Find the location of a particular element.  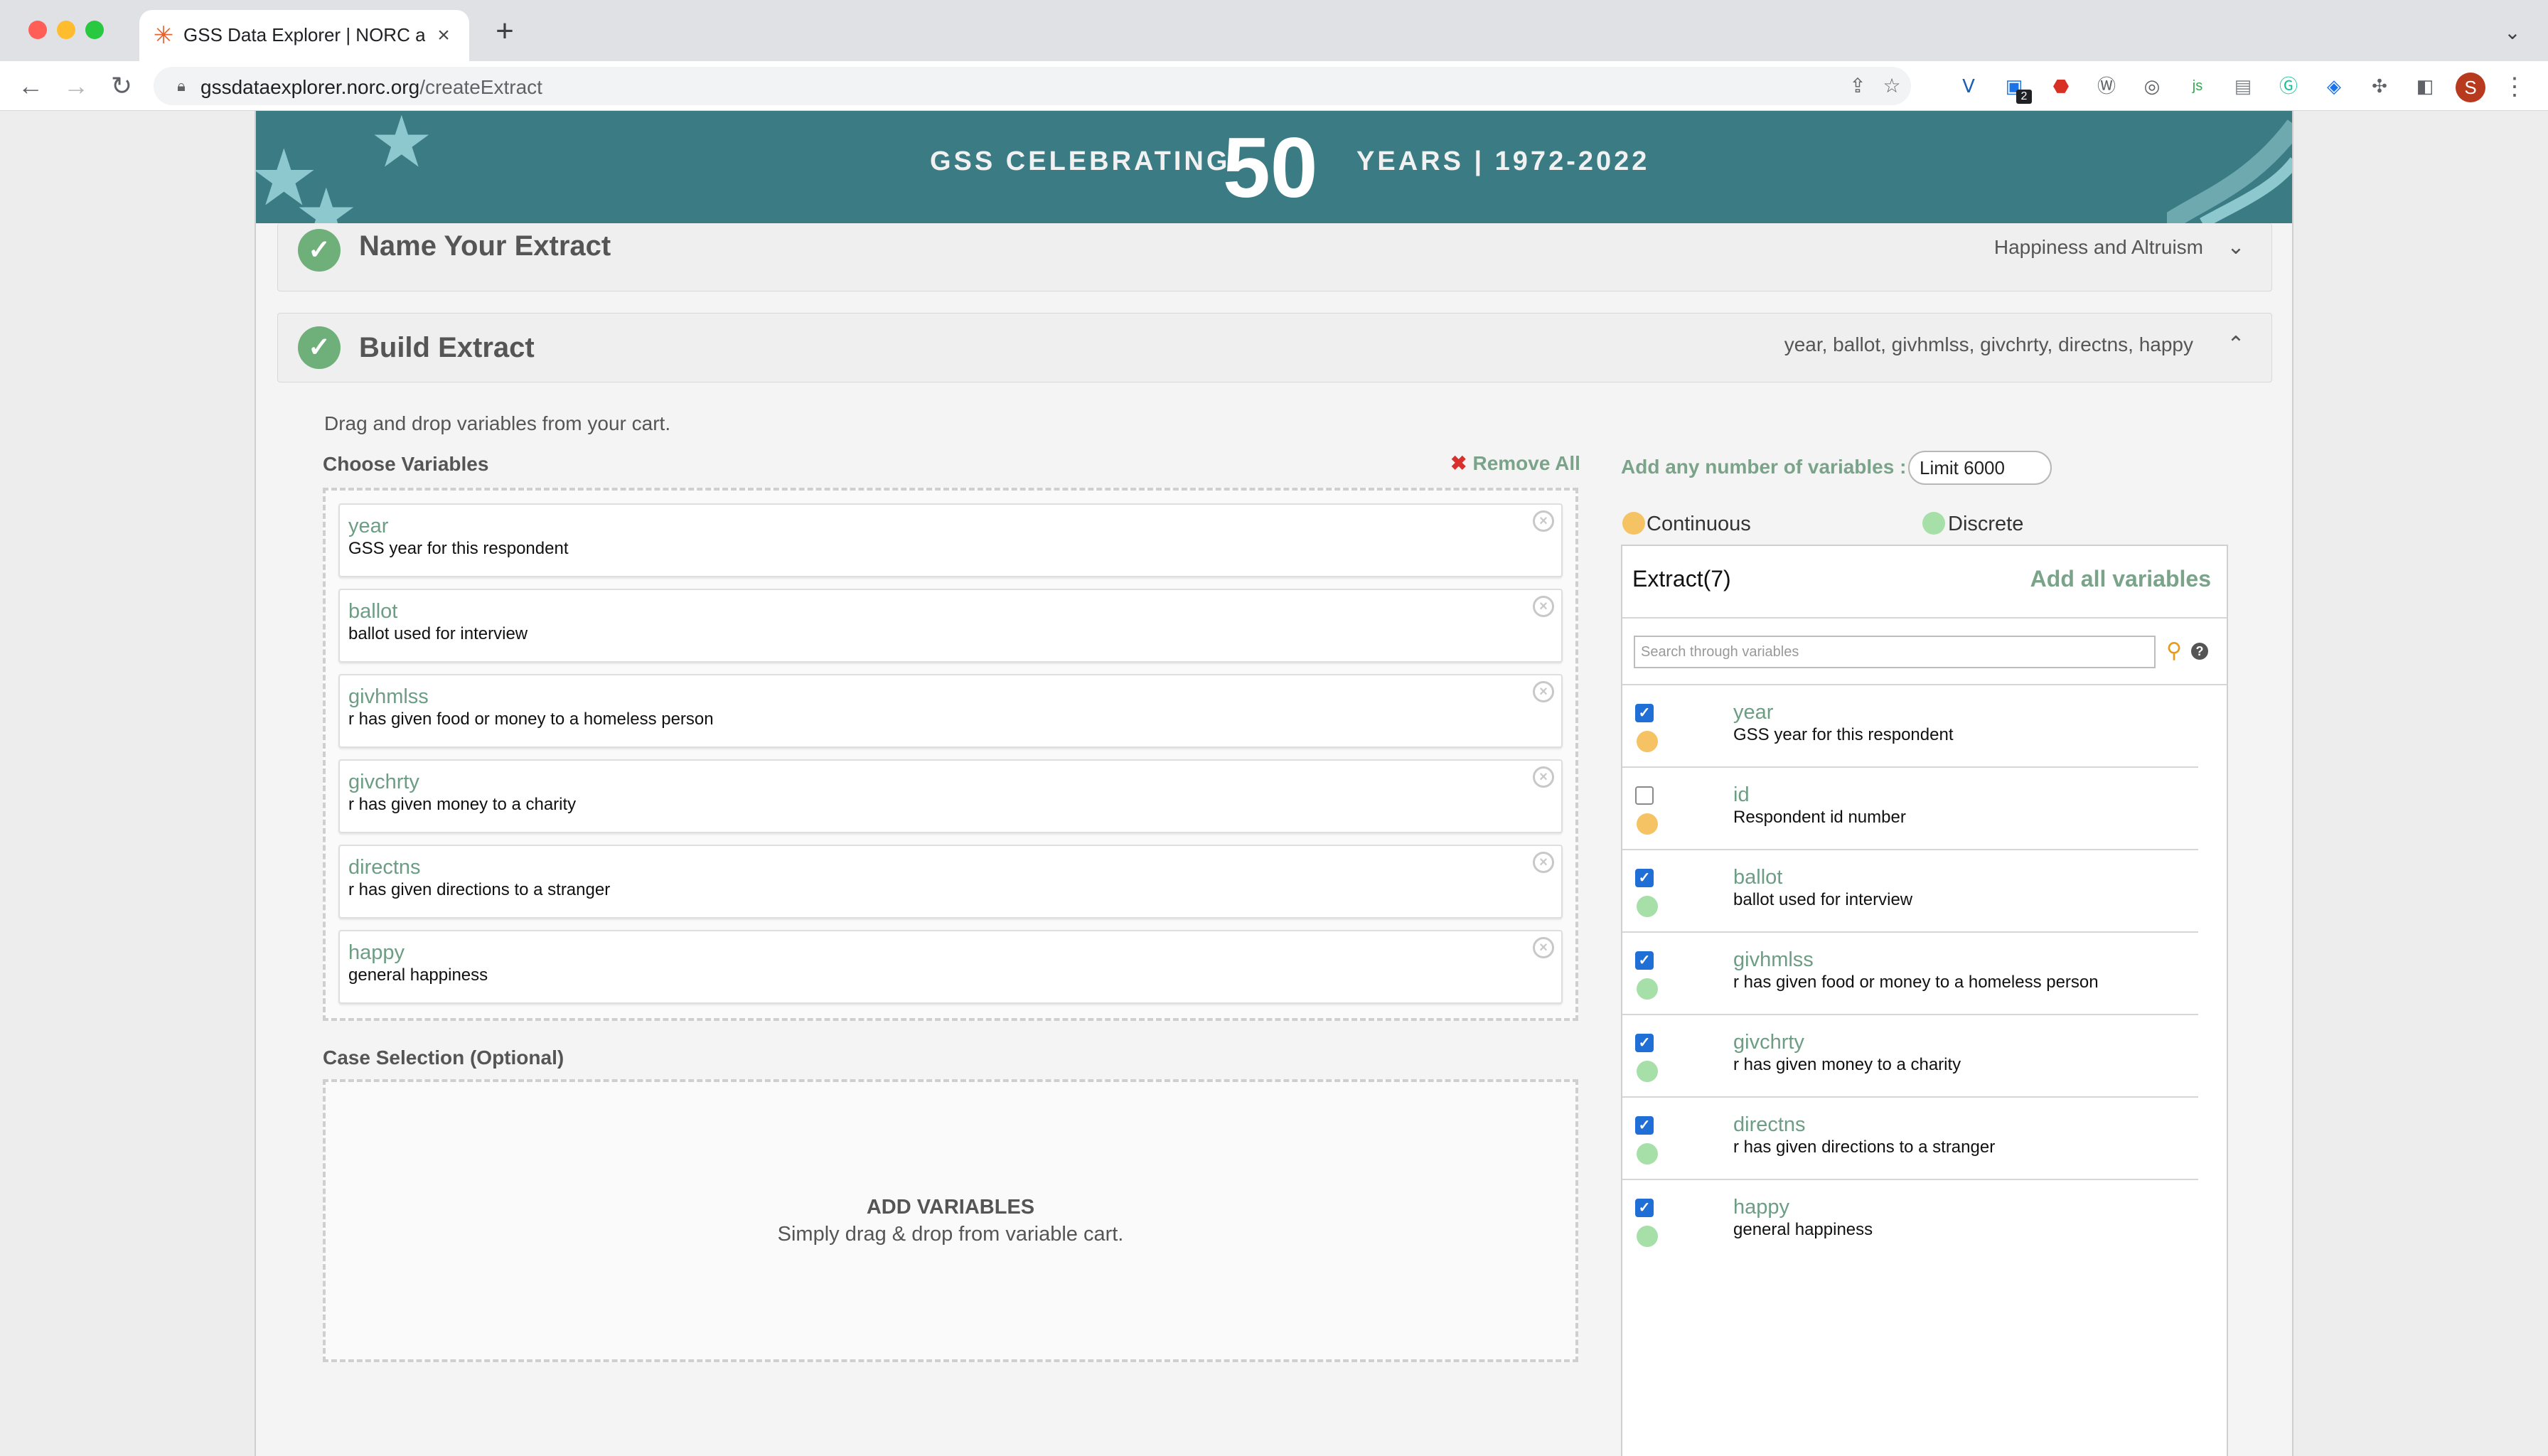

search-variables-input is located at coordinates (1895, 652).